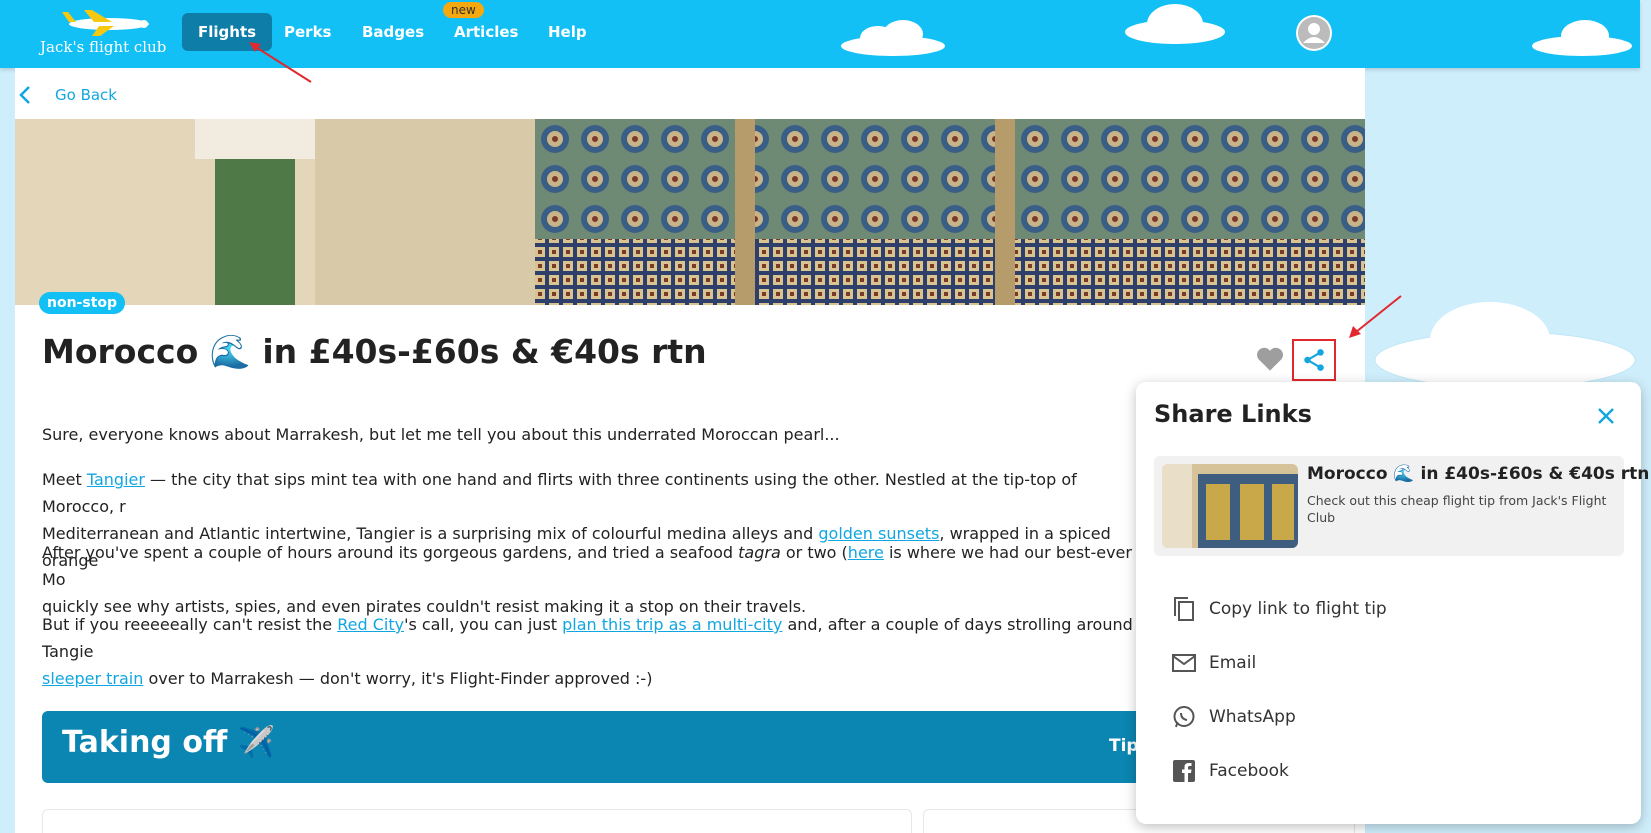  I want to click on content-card, so click(477, 821).